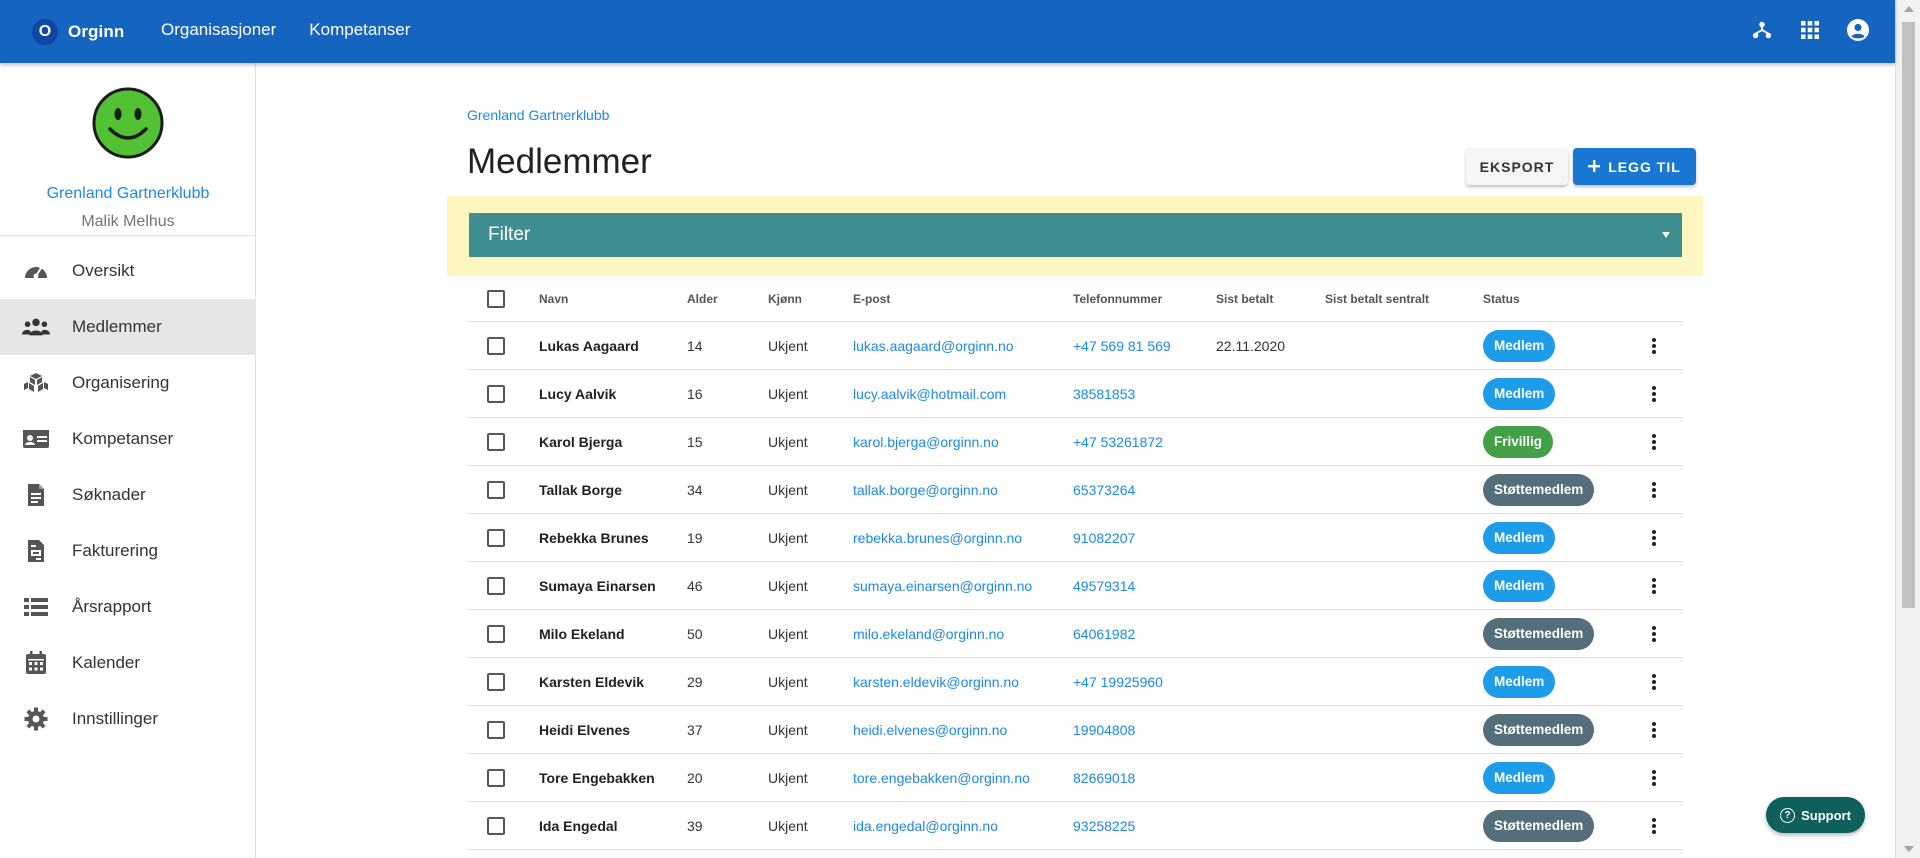 The width and height of the screenshot is (1920, 858). What do you see at coordinates (589, 345) in the screenshot?
I see `member-name: Lukas Aagaard` at bounding box center [589, 345].